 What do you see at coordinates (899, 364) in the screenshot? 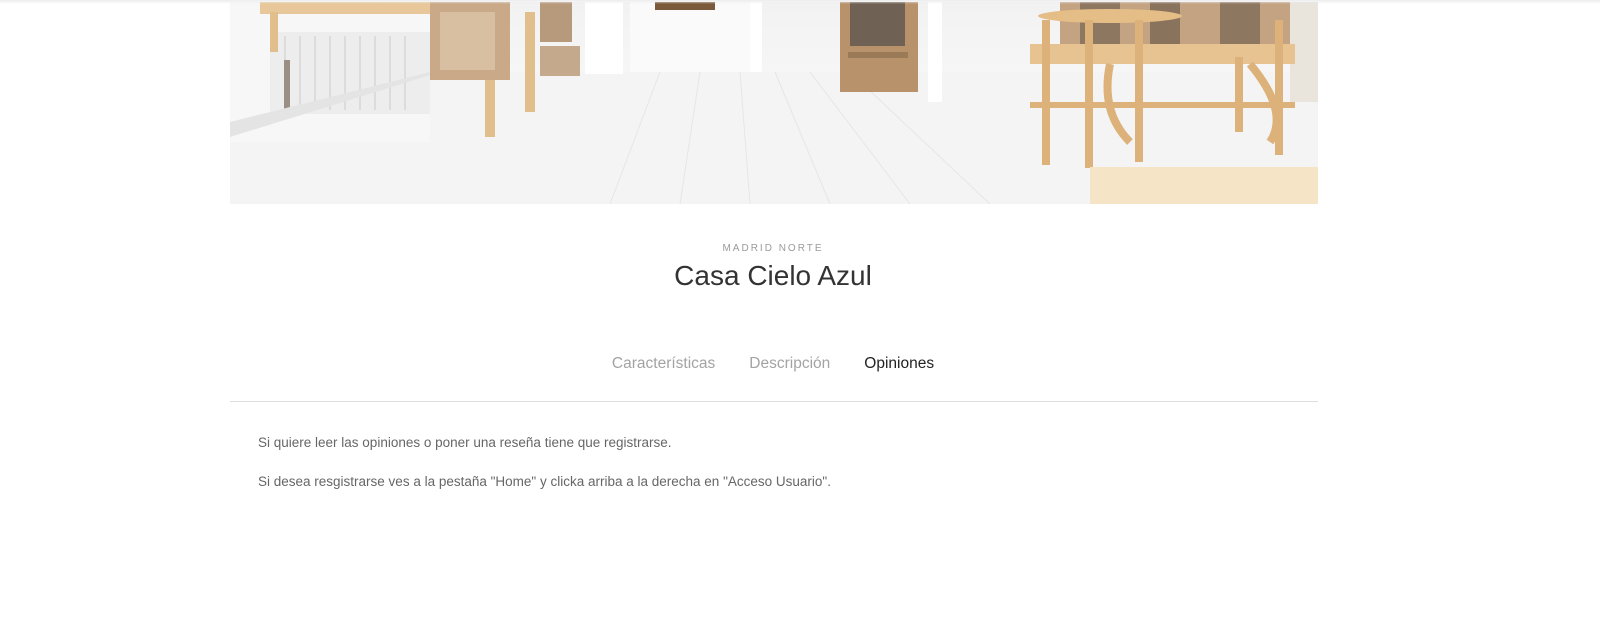
I see `tab-opiniones: Opiniones` at bounding box center [899, 364].